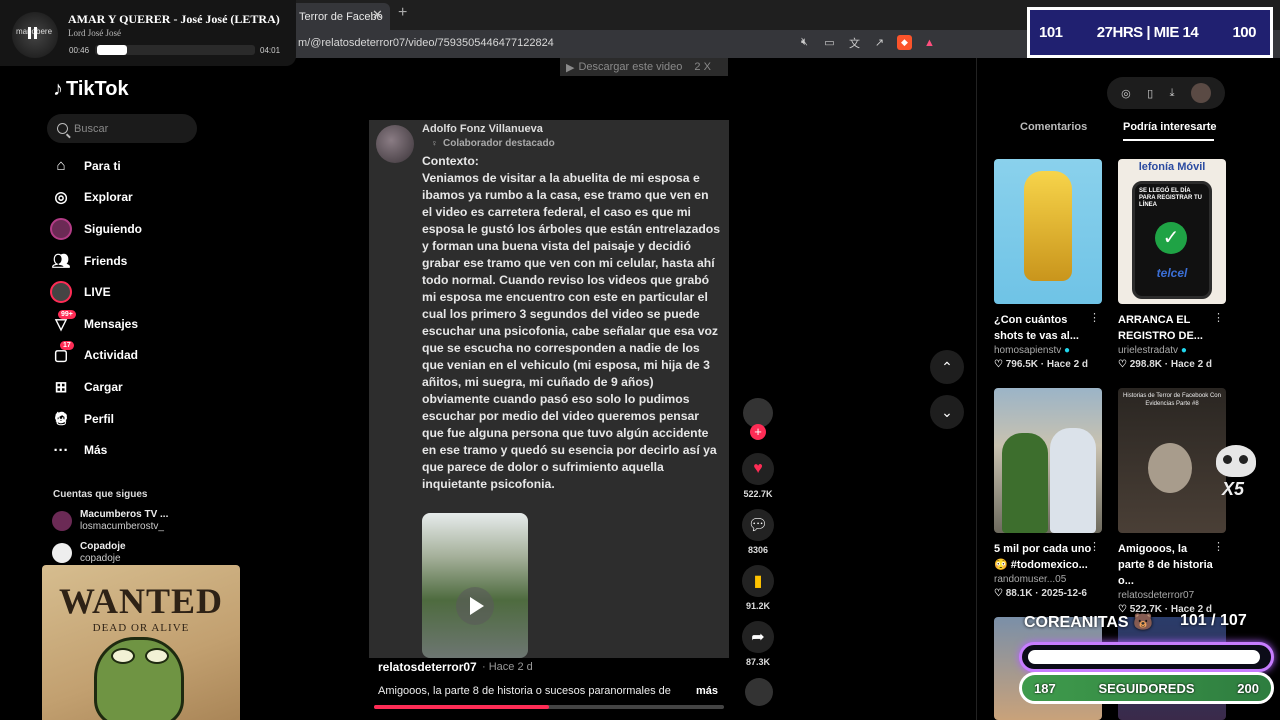 The height and width of the screenshot is (720, 1280). What do you see at coordinates (62, 353) in the screenshot?
I see `inbox-icon: ▢ 17` at bounding box center [62, 353].